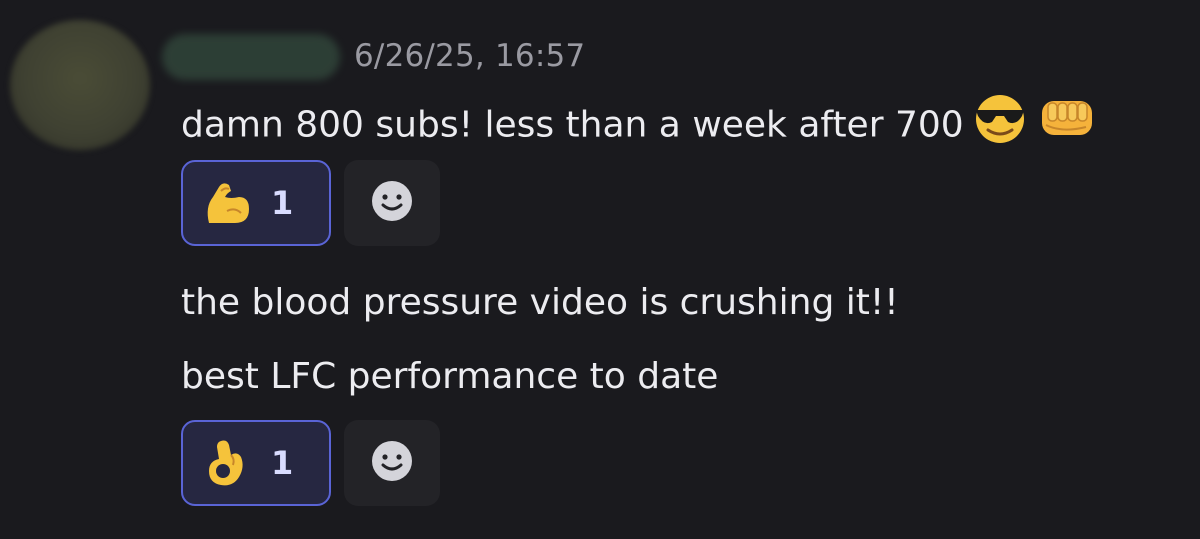 The width and height of the screenshot is (1200, 539). Describe the element at coordinates (450, 376) in the screenshot. I see `message-line: best LFC performance to date` at that location.